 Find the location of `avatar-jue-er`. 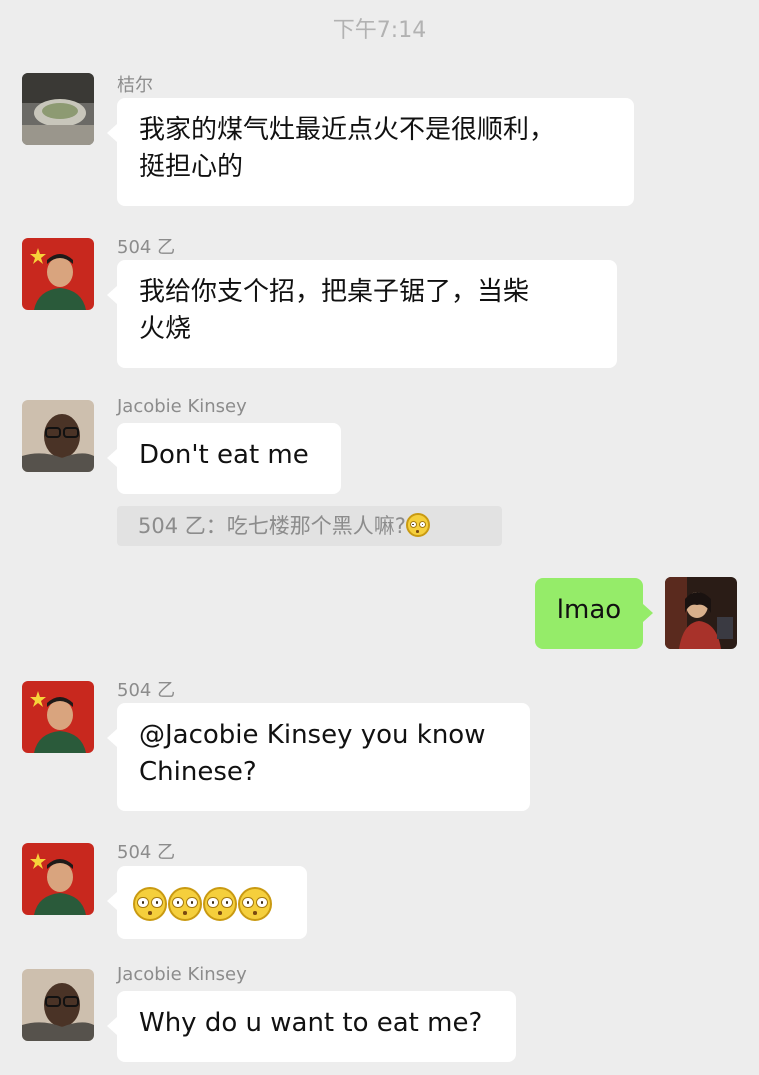

avatar-jue-er is located at coordinates (58, 109).